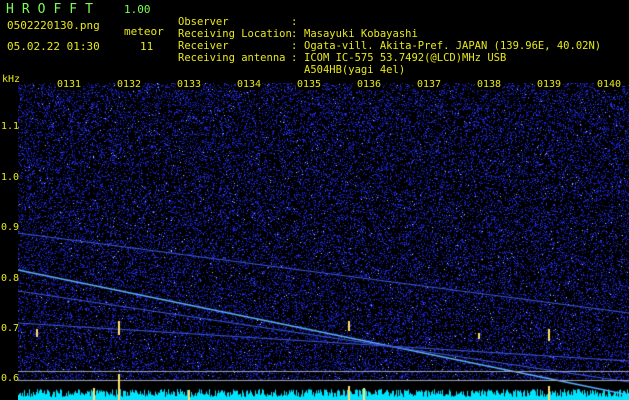  What do you see at coordinates (53, 9) in the screenshot?
I see `app-name: HROFFT` at bounding box center [53, 9].